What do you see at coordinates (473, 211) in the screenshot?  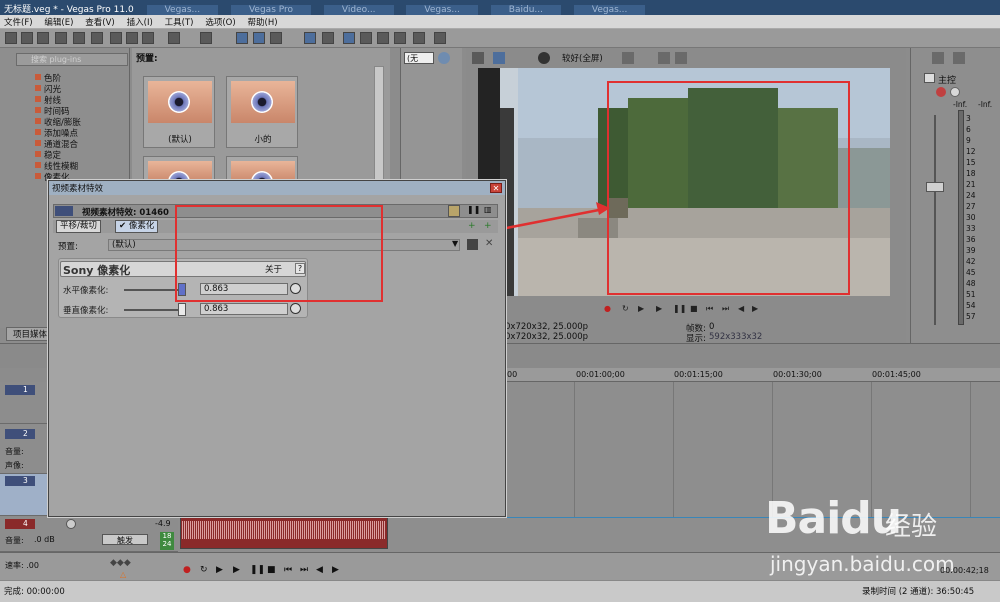 I see `pause-fx-icon: ❚❚` at bounding box center [473, 211].